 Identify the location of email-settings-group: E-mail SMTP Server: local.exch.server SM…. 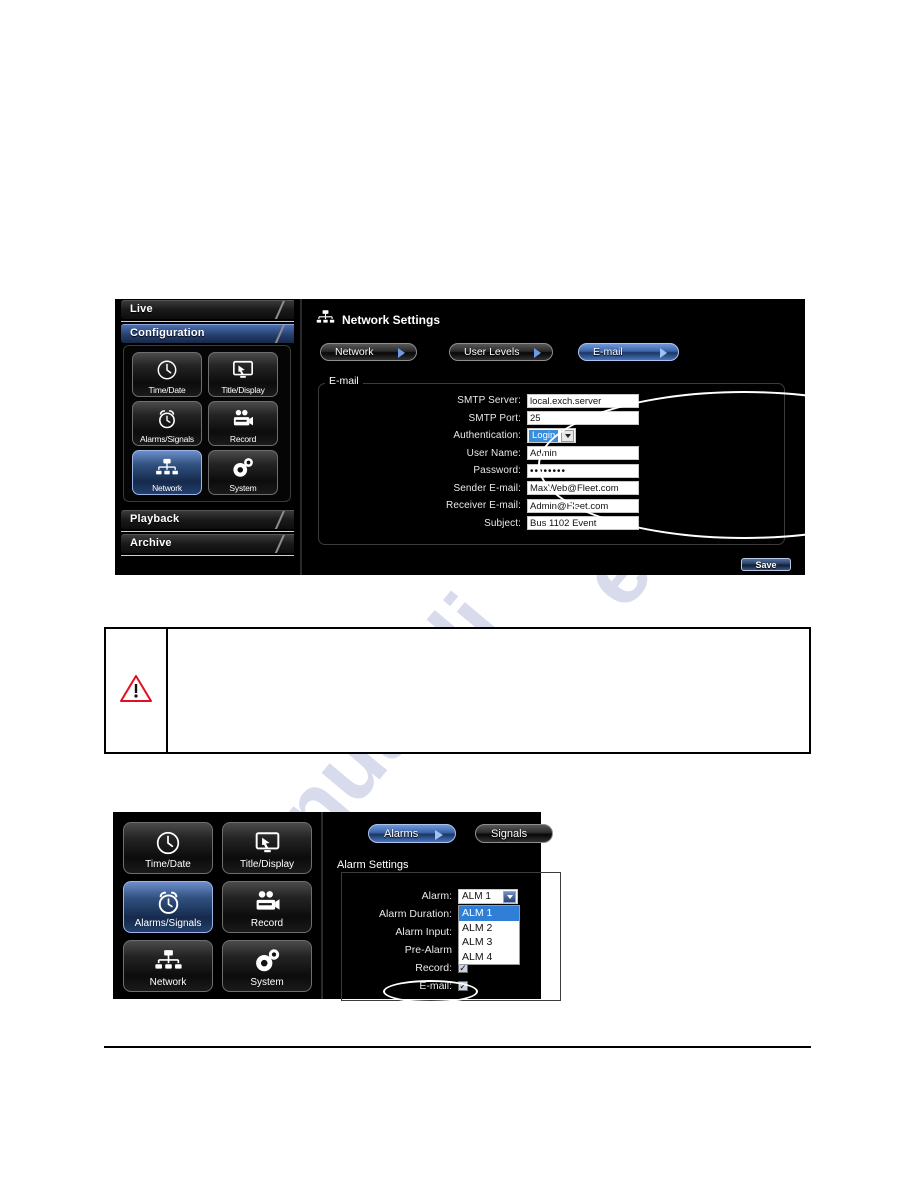
(551, 460).